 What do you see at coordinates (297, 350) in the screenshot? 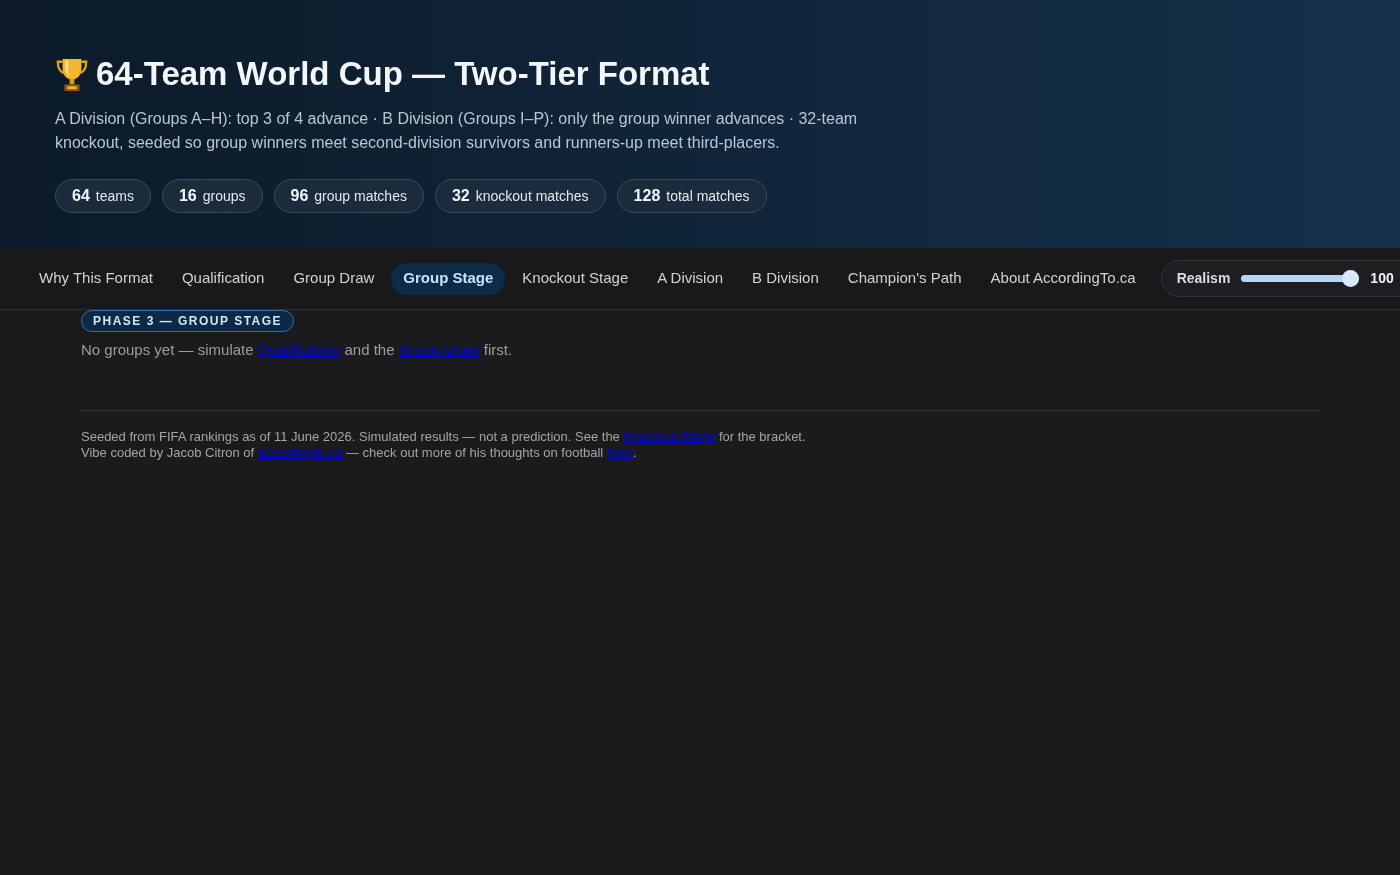
I see `empty-groups-message: No groups yet — simulate Qualification and the Group Draw first.` at bounding box center [297, 350].